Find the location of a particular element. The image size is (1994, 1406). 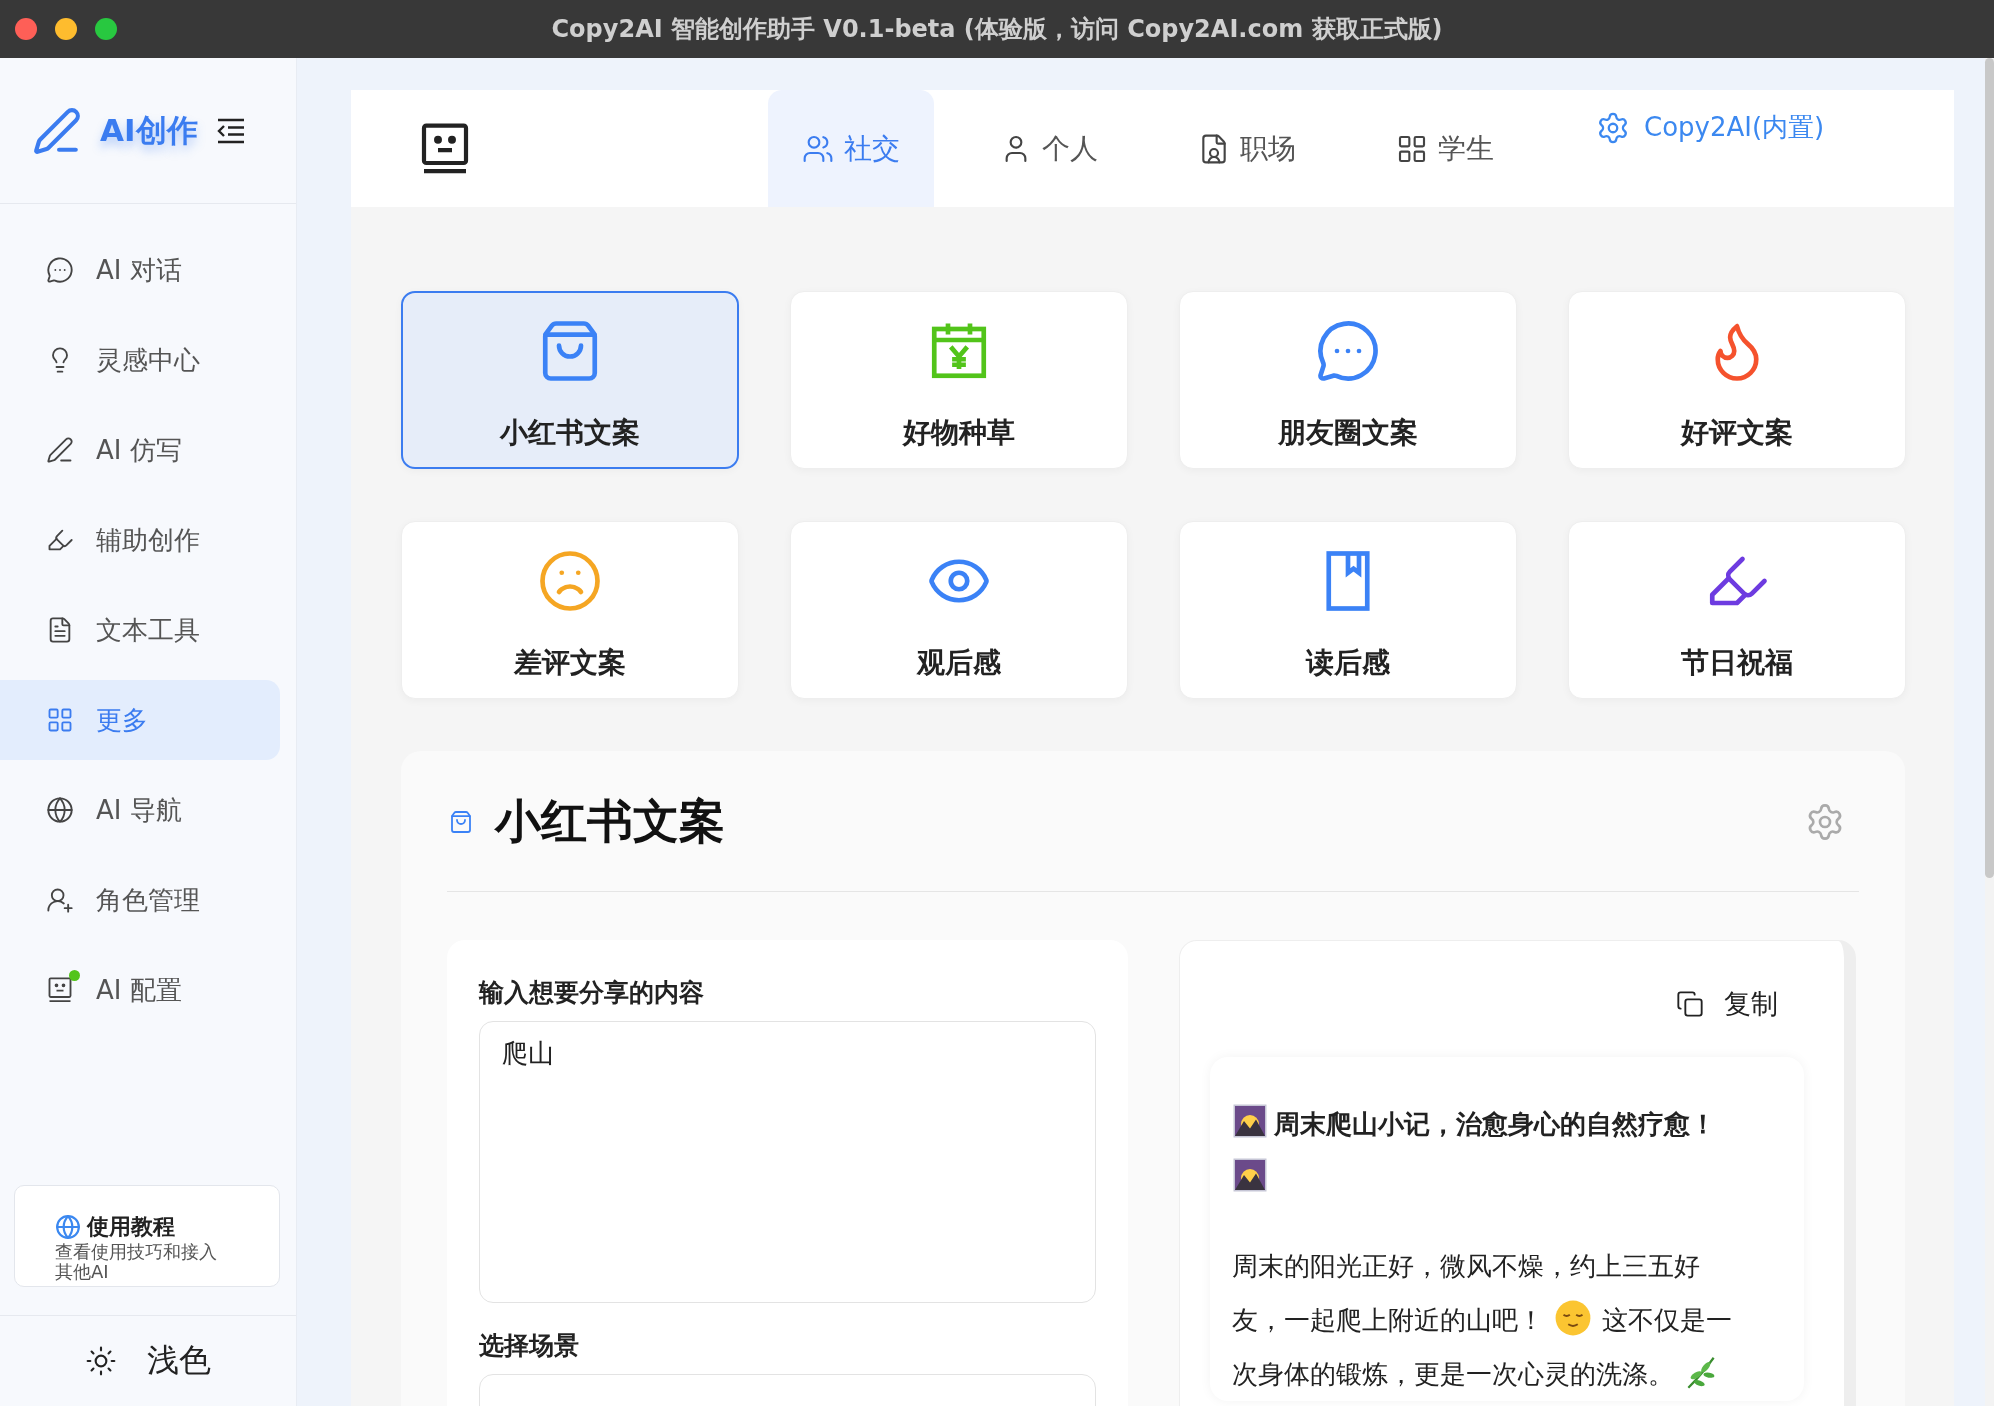

tutorial-title: 使用教程 is located at coordinates (131, 1227).